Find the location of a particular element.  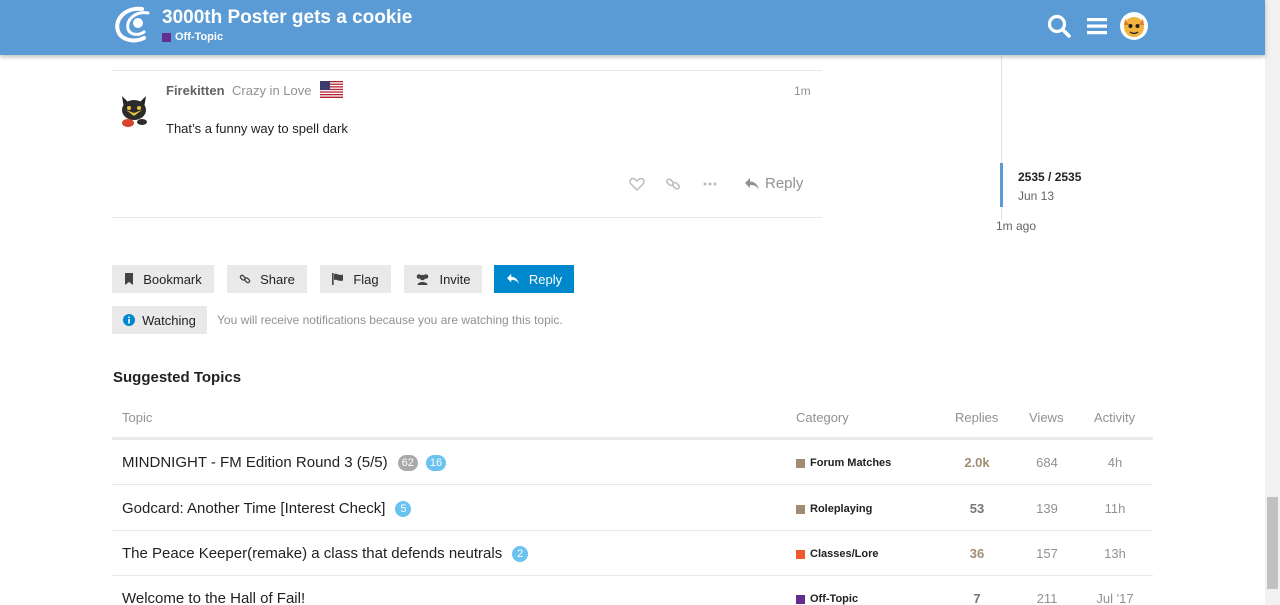

column-header-topic: Topic is located at coordinates (137, 417).